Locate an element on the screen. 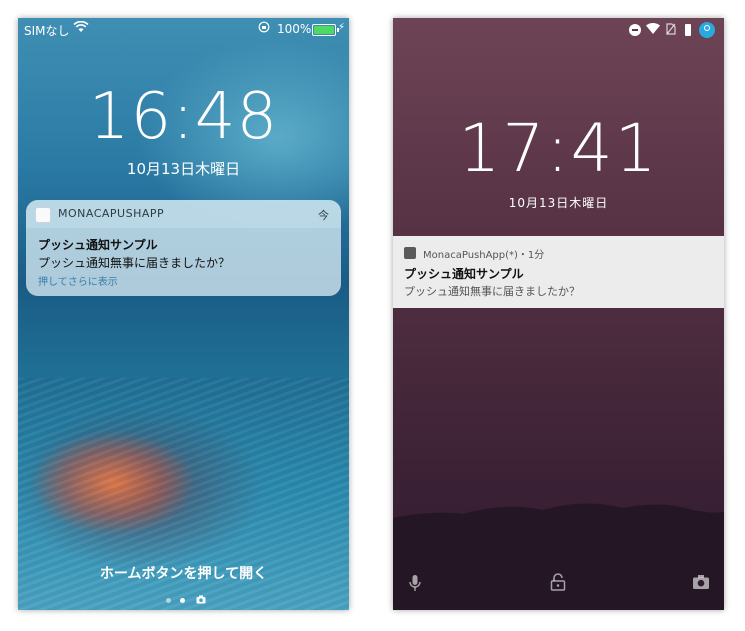 The width and height of the screenshot is (745, 631). android-status-bar is located at coordinates (558, 30).